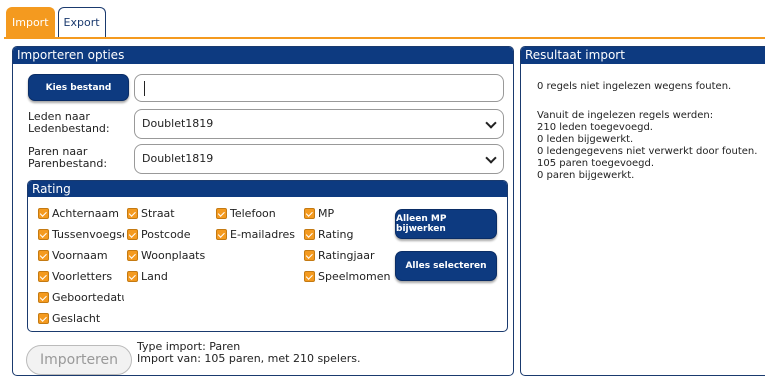 Image resolution: width=765 pixels, height=376 pixels. Describe the element at coordinates (154, 276) in the screenshot. I see `checkbox-label: Land` at that location.